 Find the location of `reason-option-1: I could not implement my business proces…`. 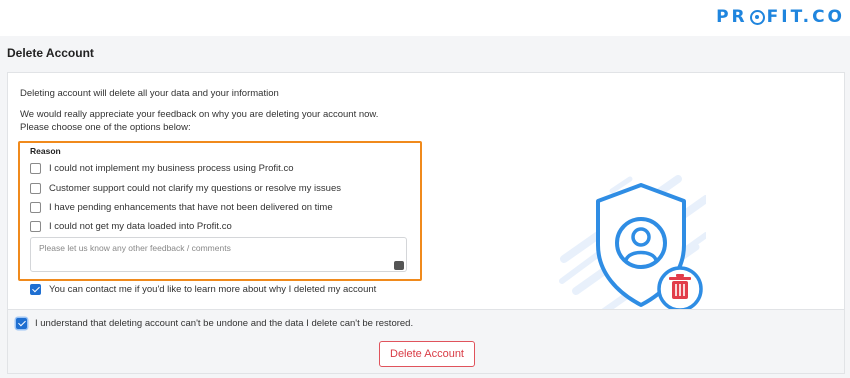

reason-option-1: I could not implement my business proces… is located at coordinates (161, 168).